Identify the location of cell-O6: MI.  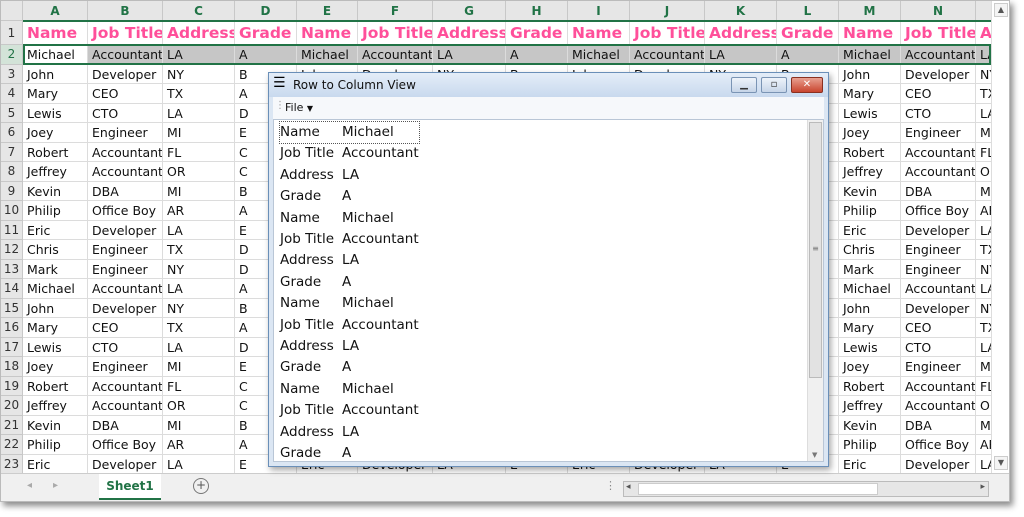
(983, 133).